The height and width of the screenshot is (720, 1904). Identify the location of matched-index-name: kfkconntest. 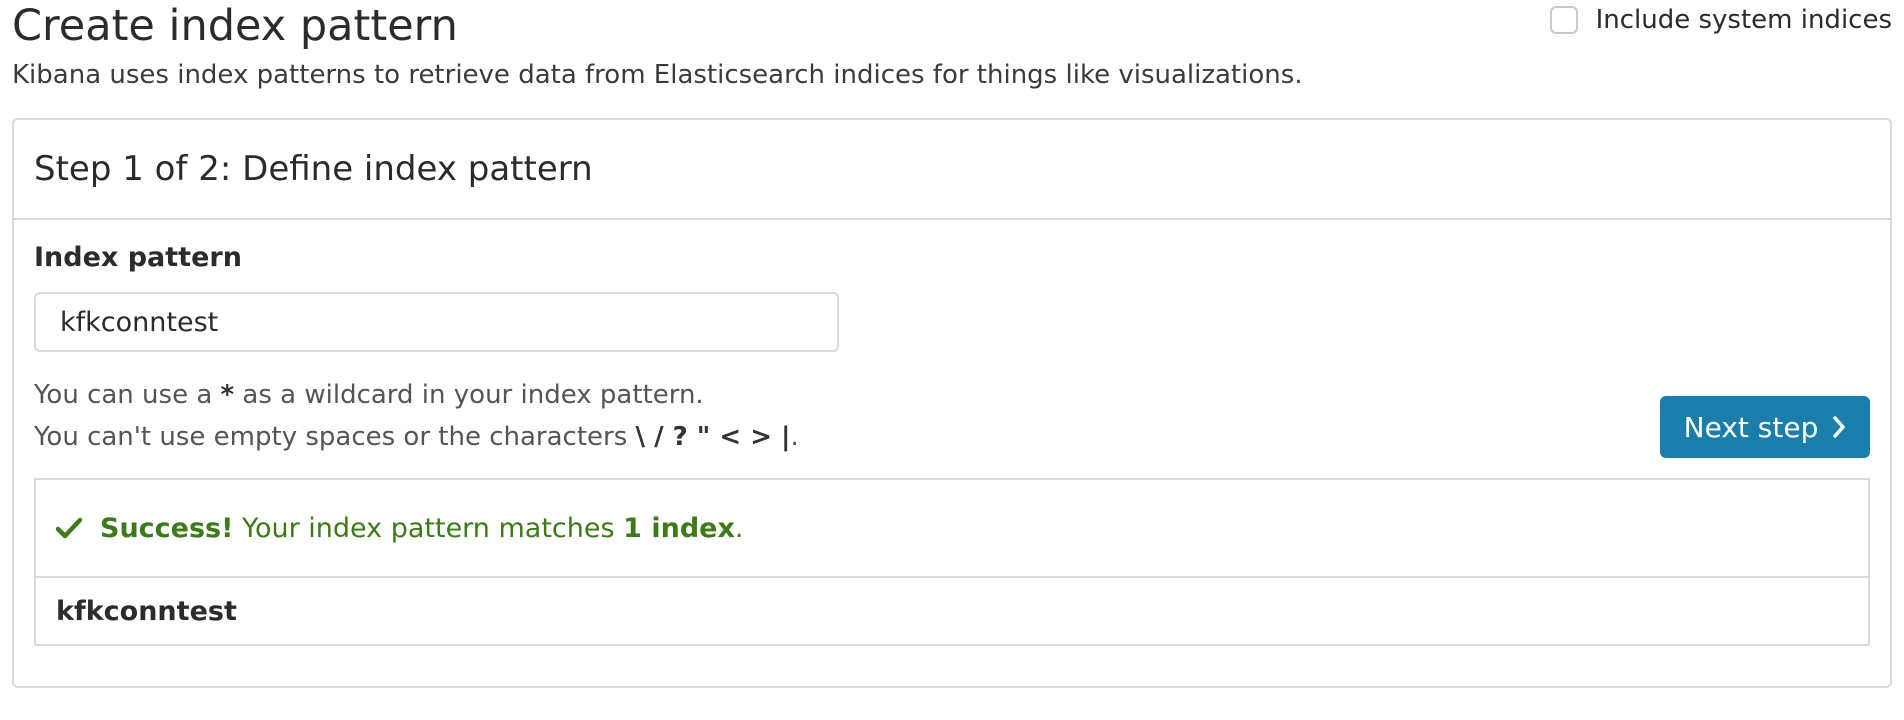
(146, 611).